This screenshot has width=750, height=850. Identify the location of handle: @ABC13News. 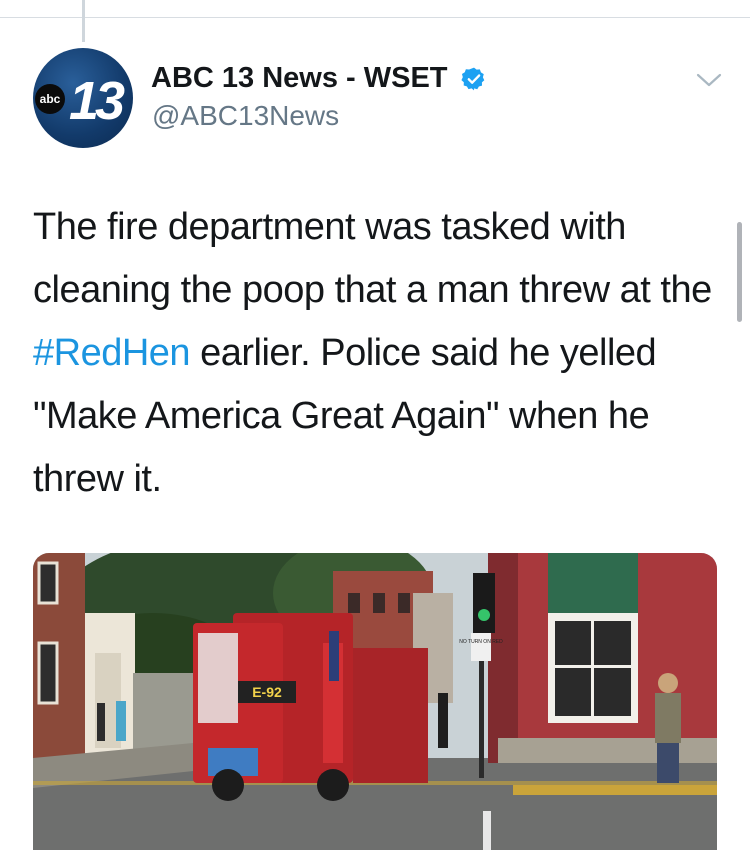
(245, 116).